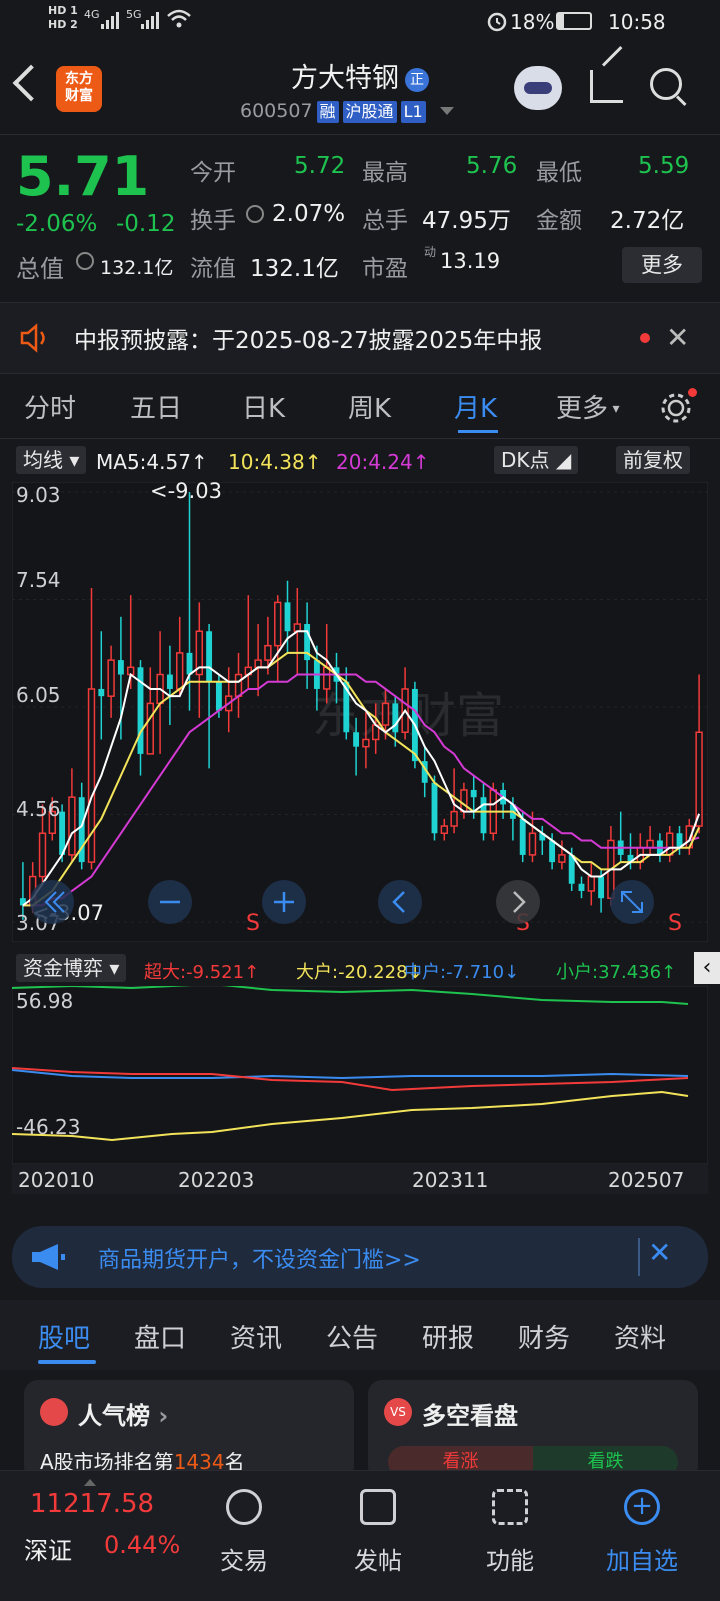 This screenshot has width=720, height=1601. What do you see at coordinates (369, 406) in the screenshot?
I see `tab-weekly-k: 周K` at bounding box center [369, 406].